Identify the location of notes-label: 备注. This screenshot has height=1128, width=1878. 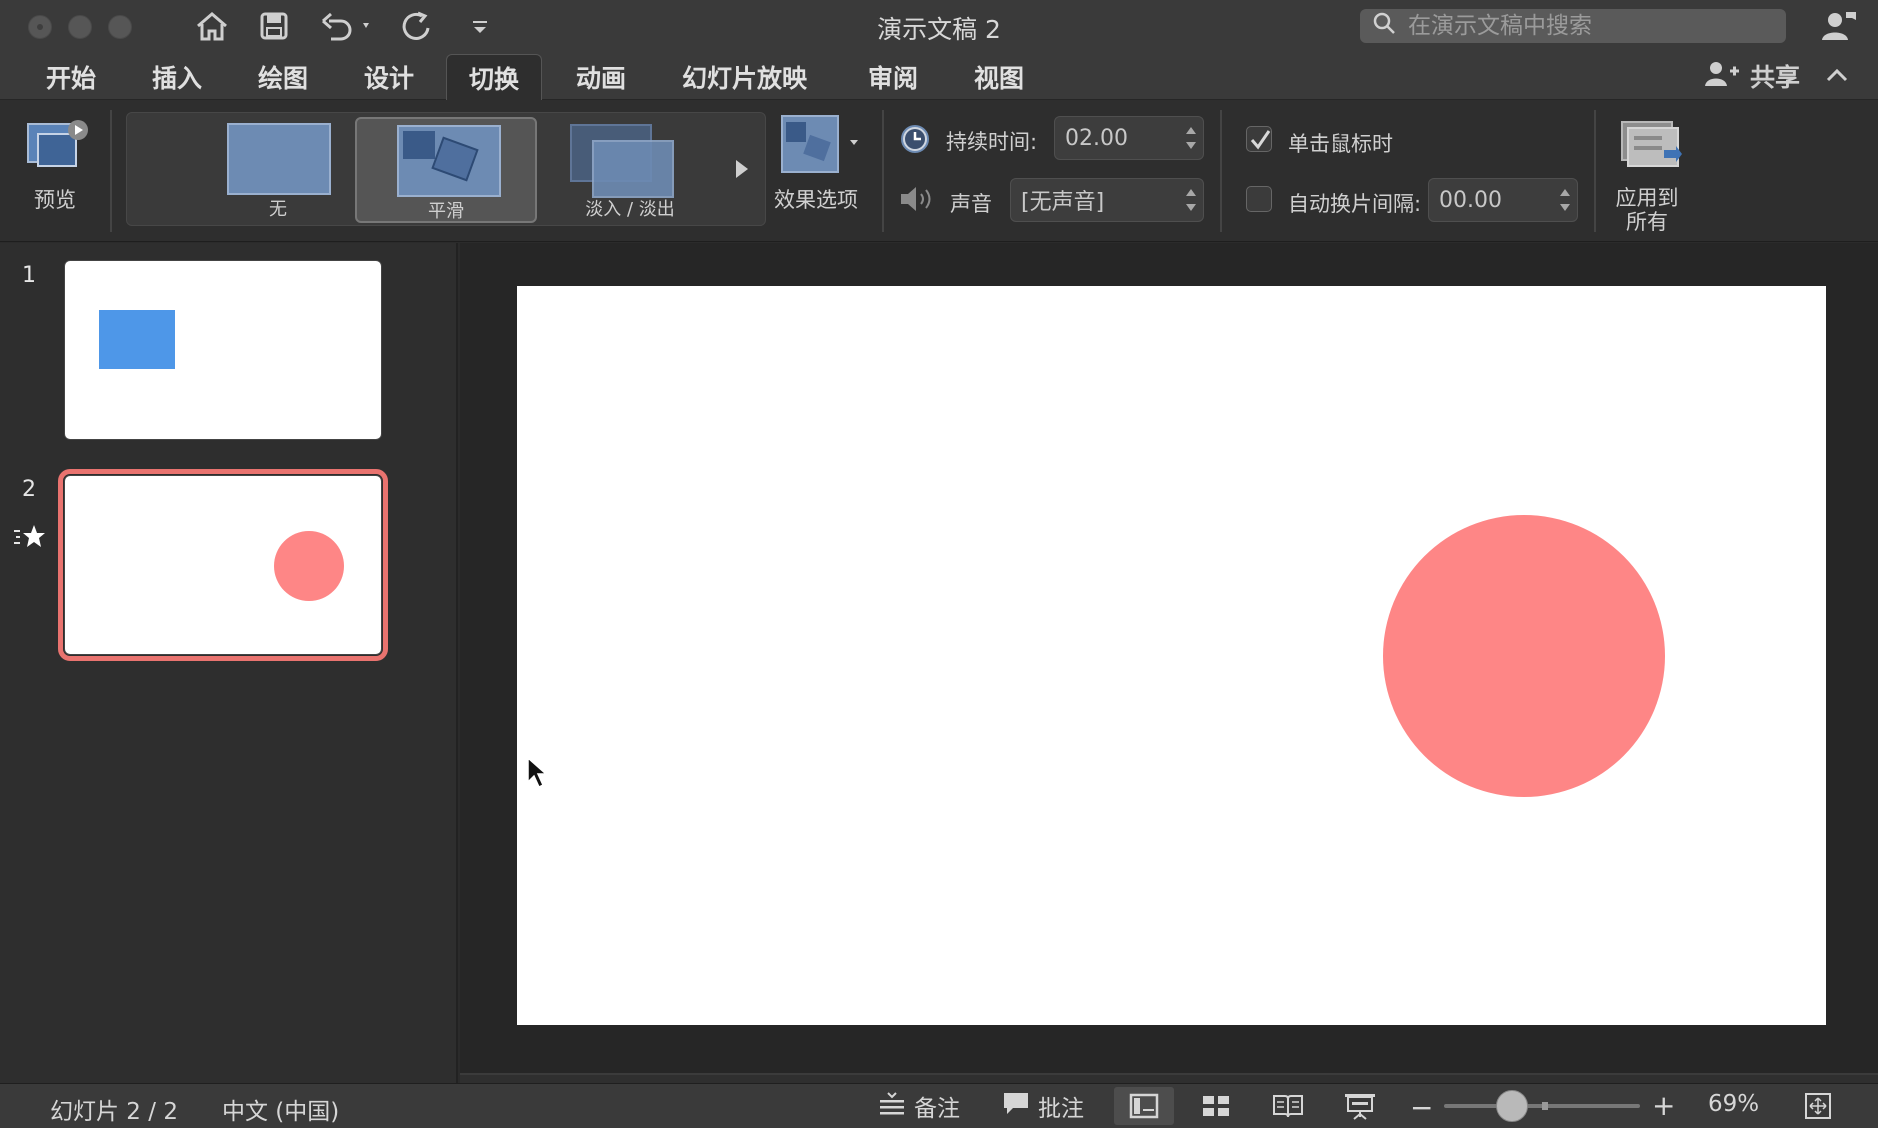
(937, 1109).